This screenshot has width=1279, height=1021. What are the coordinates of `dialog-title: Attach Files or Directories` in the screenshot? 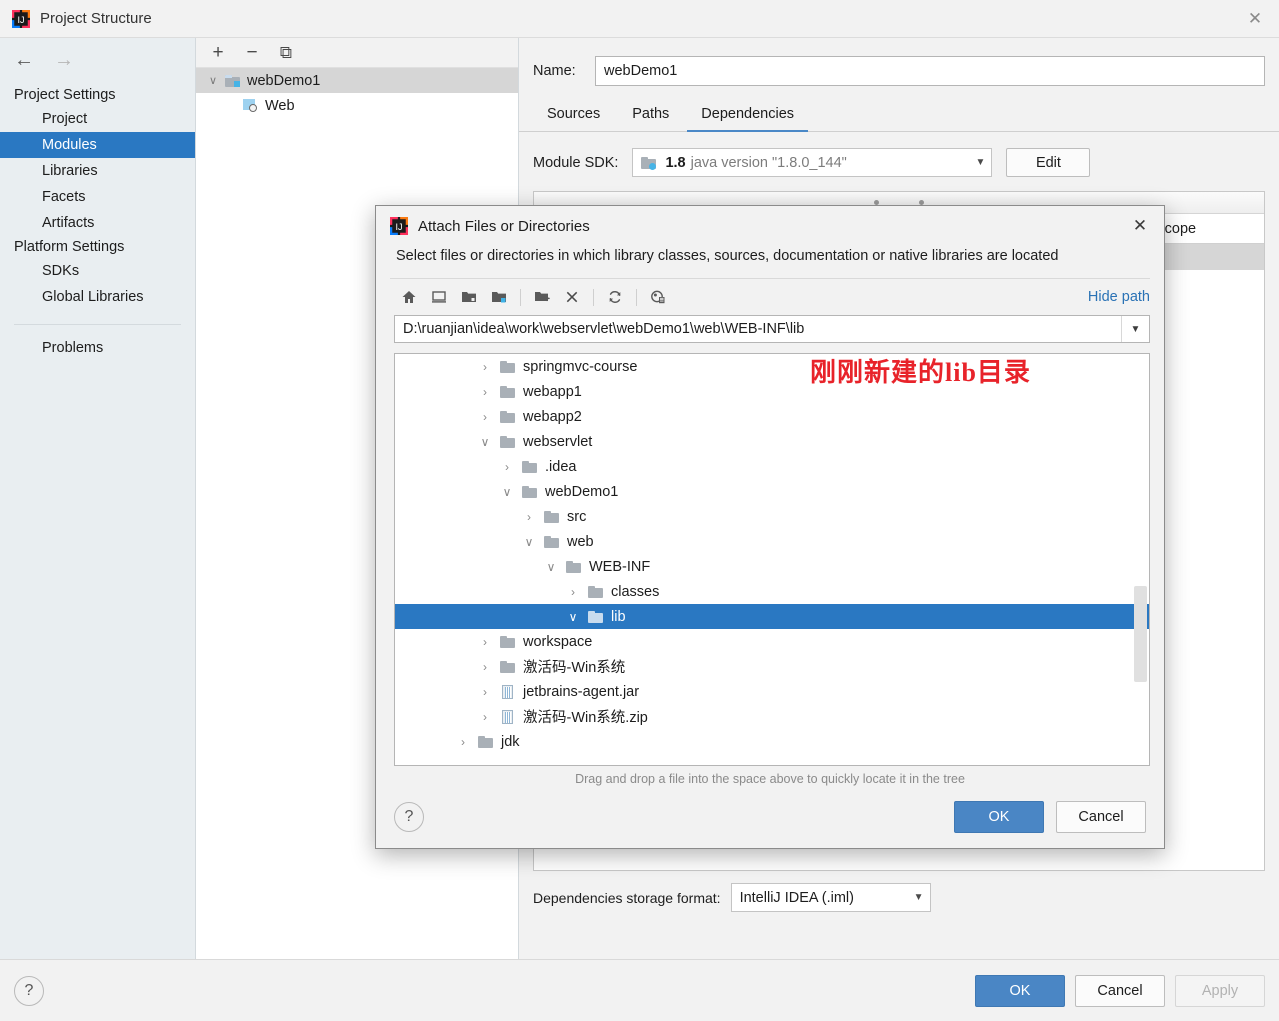 It's located at (504, 226).